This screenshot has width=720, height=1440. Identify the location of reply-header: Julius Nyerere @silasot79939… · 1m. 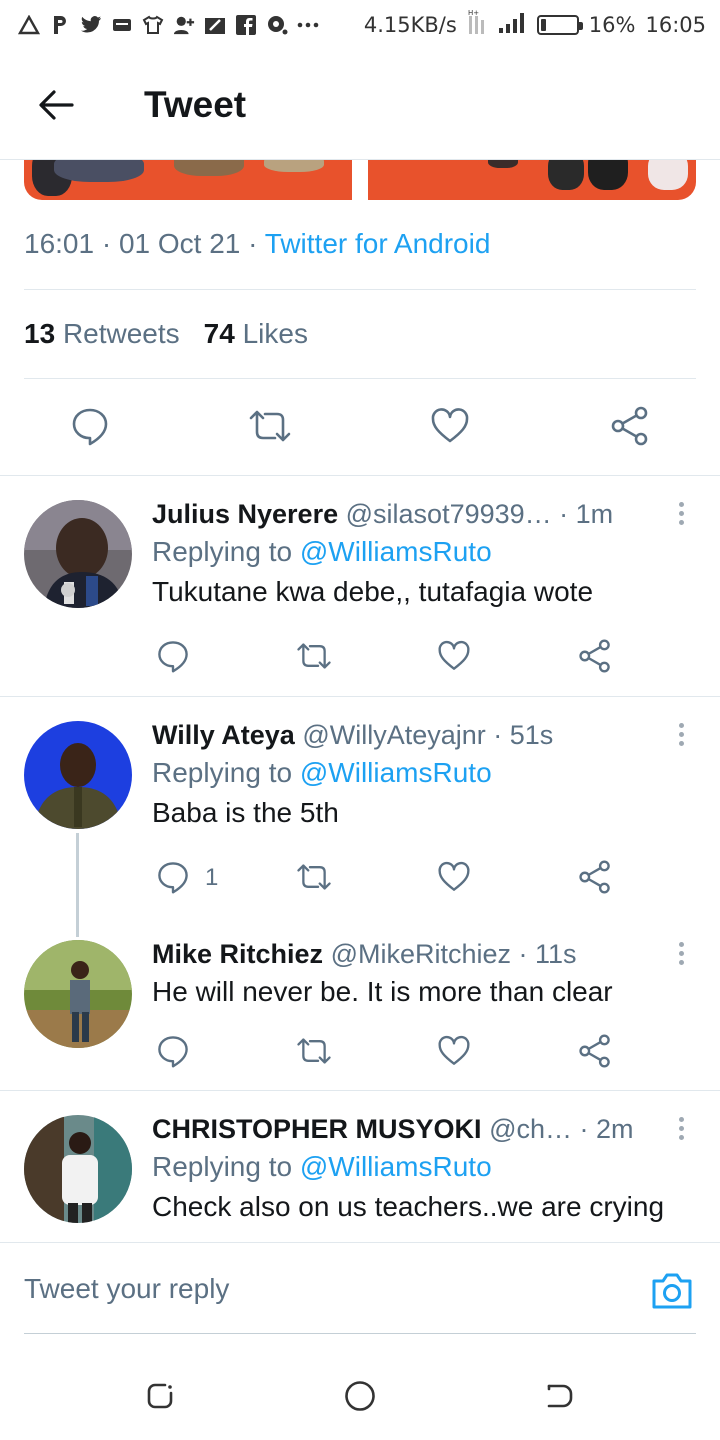
(412, 514).